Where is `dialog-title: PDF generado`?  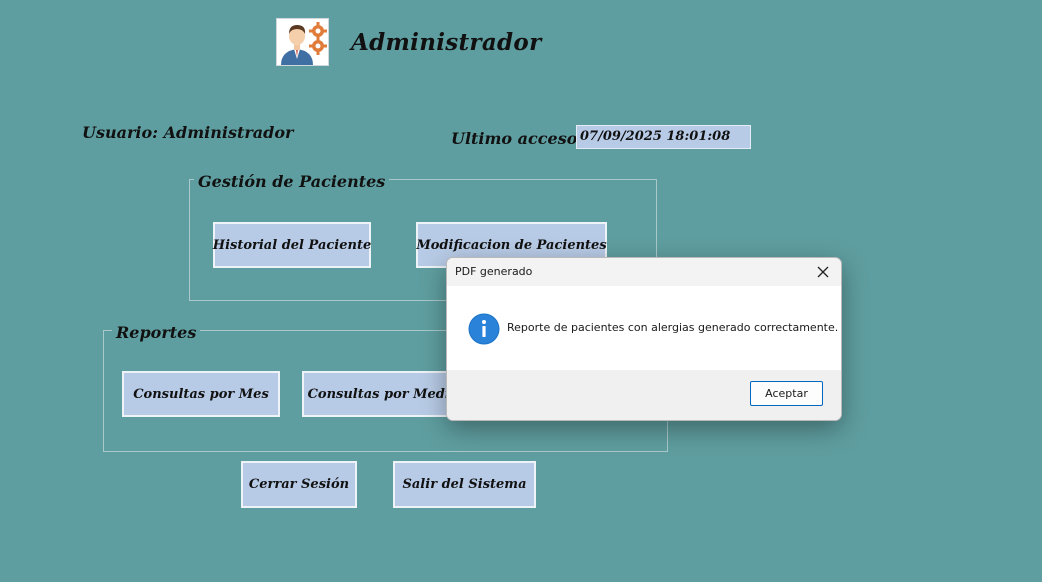 dialog-title: PDF generado is located at coordinates (494, 271).